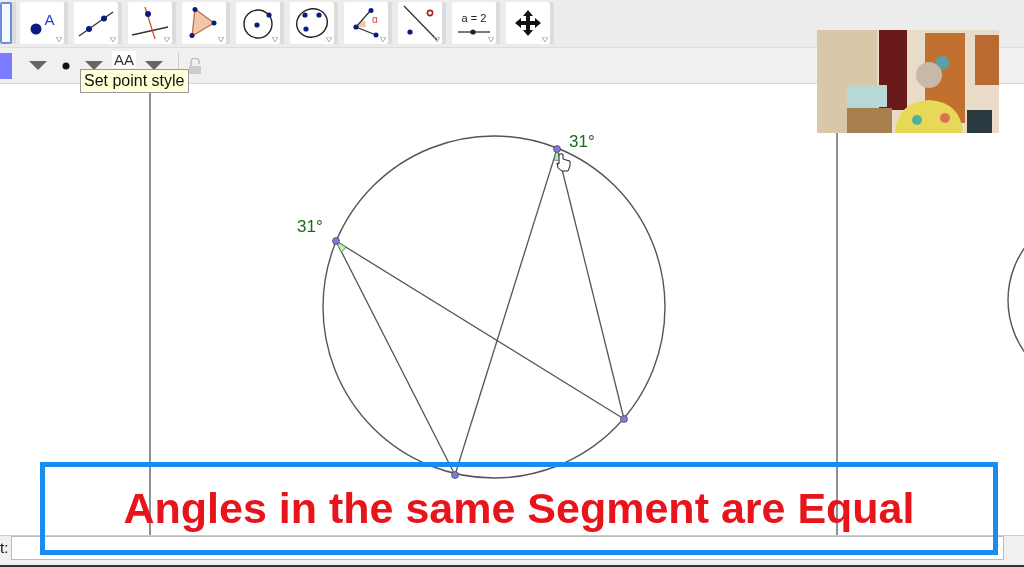 This screenshot has height=567, width=1024. What do you see at coordinates (134, 81) in the screenshot?
I see `tooltip: Set point style` at bounding box center [134, 81].